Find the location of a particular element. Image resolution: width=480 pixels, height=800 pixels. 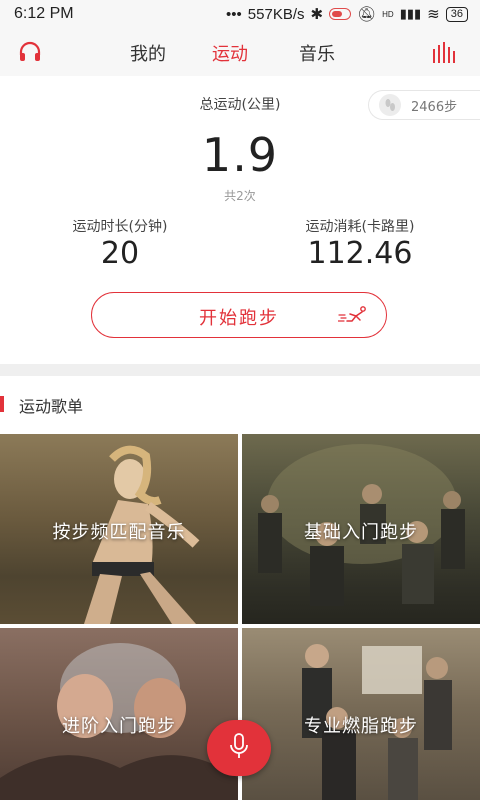

calories-label: 运动消耗(卡路里) is located at coordinates (360, 227).